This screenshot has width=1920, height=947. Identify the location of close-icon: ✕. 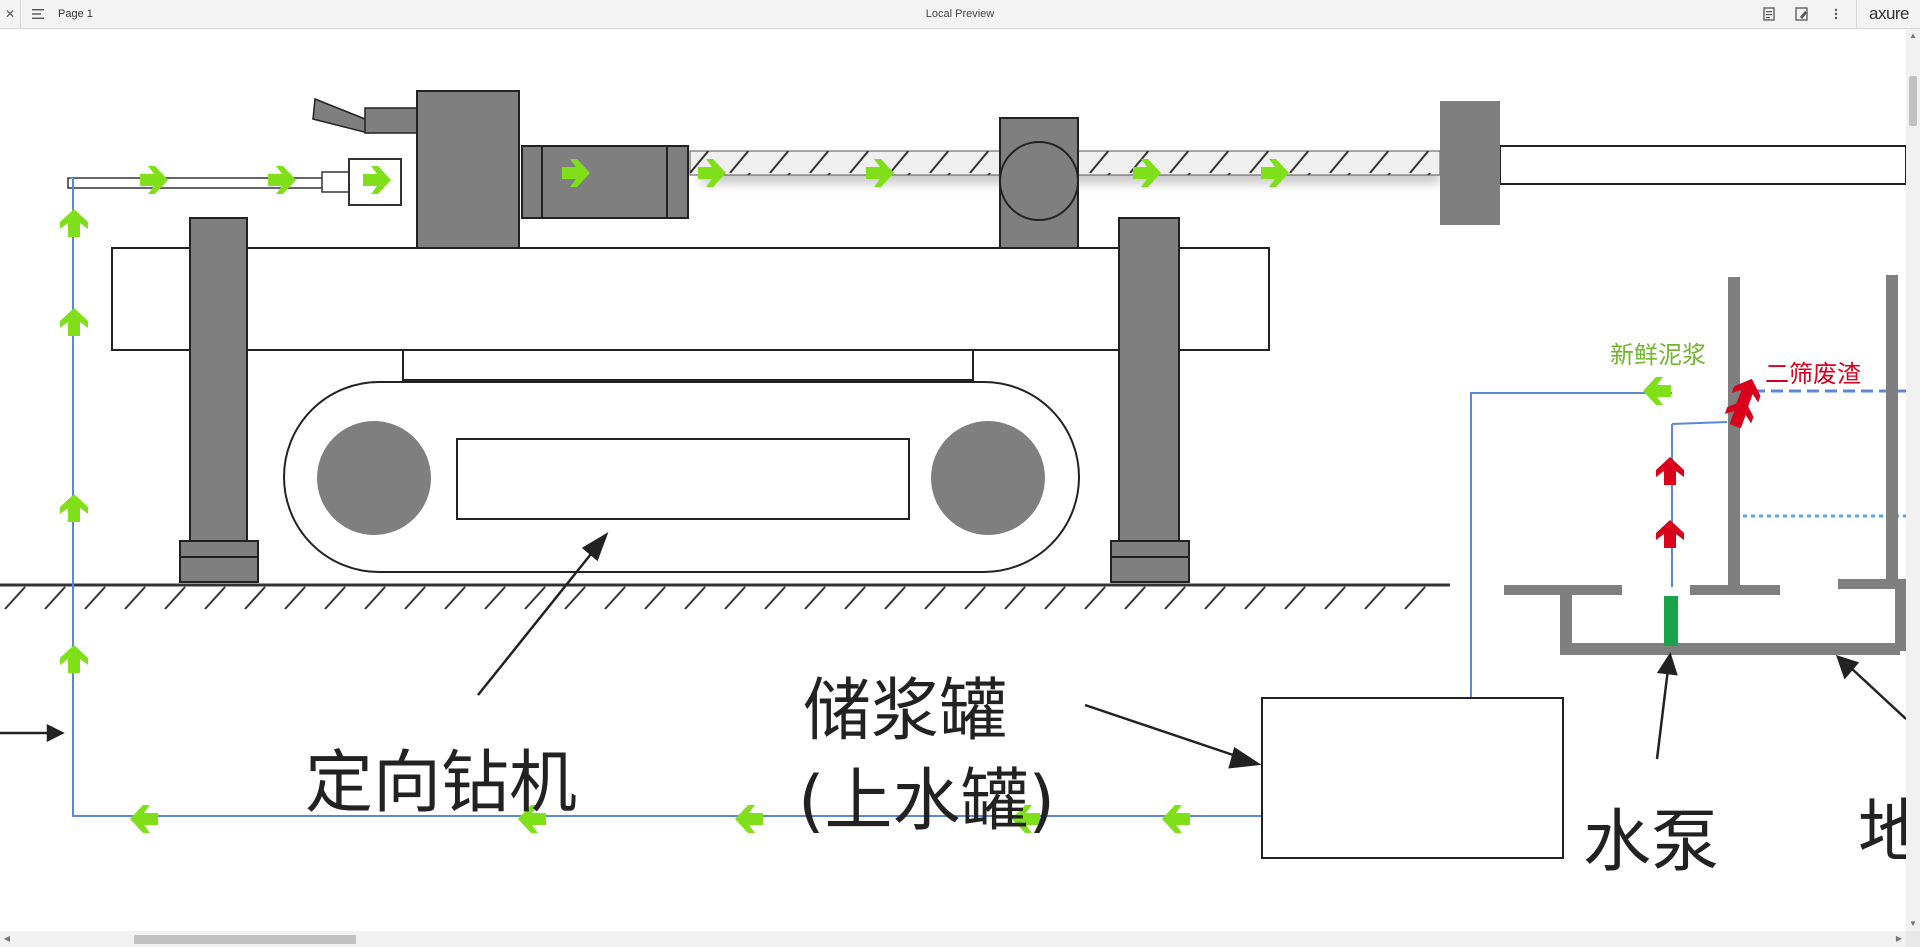
(10, 14).